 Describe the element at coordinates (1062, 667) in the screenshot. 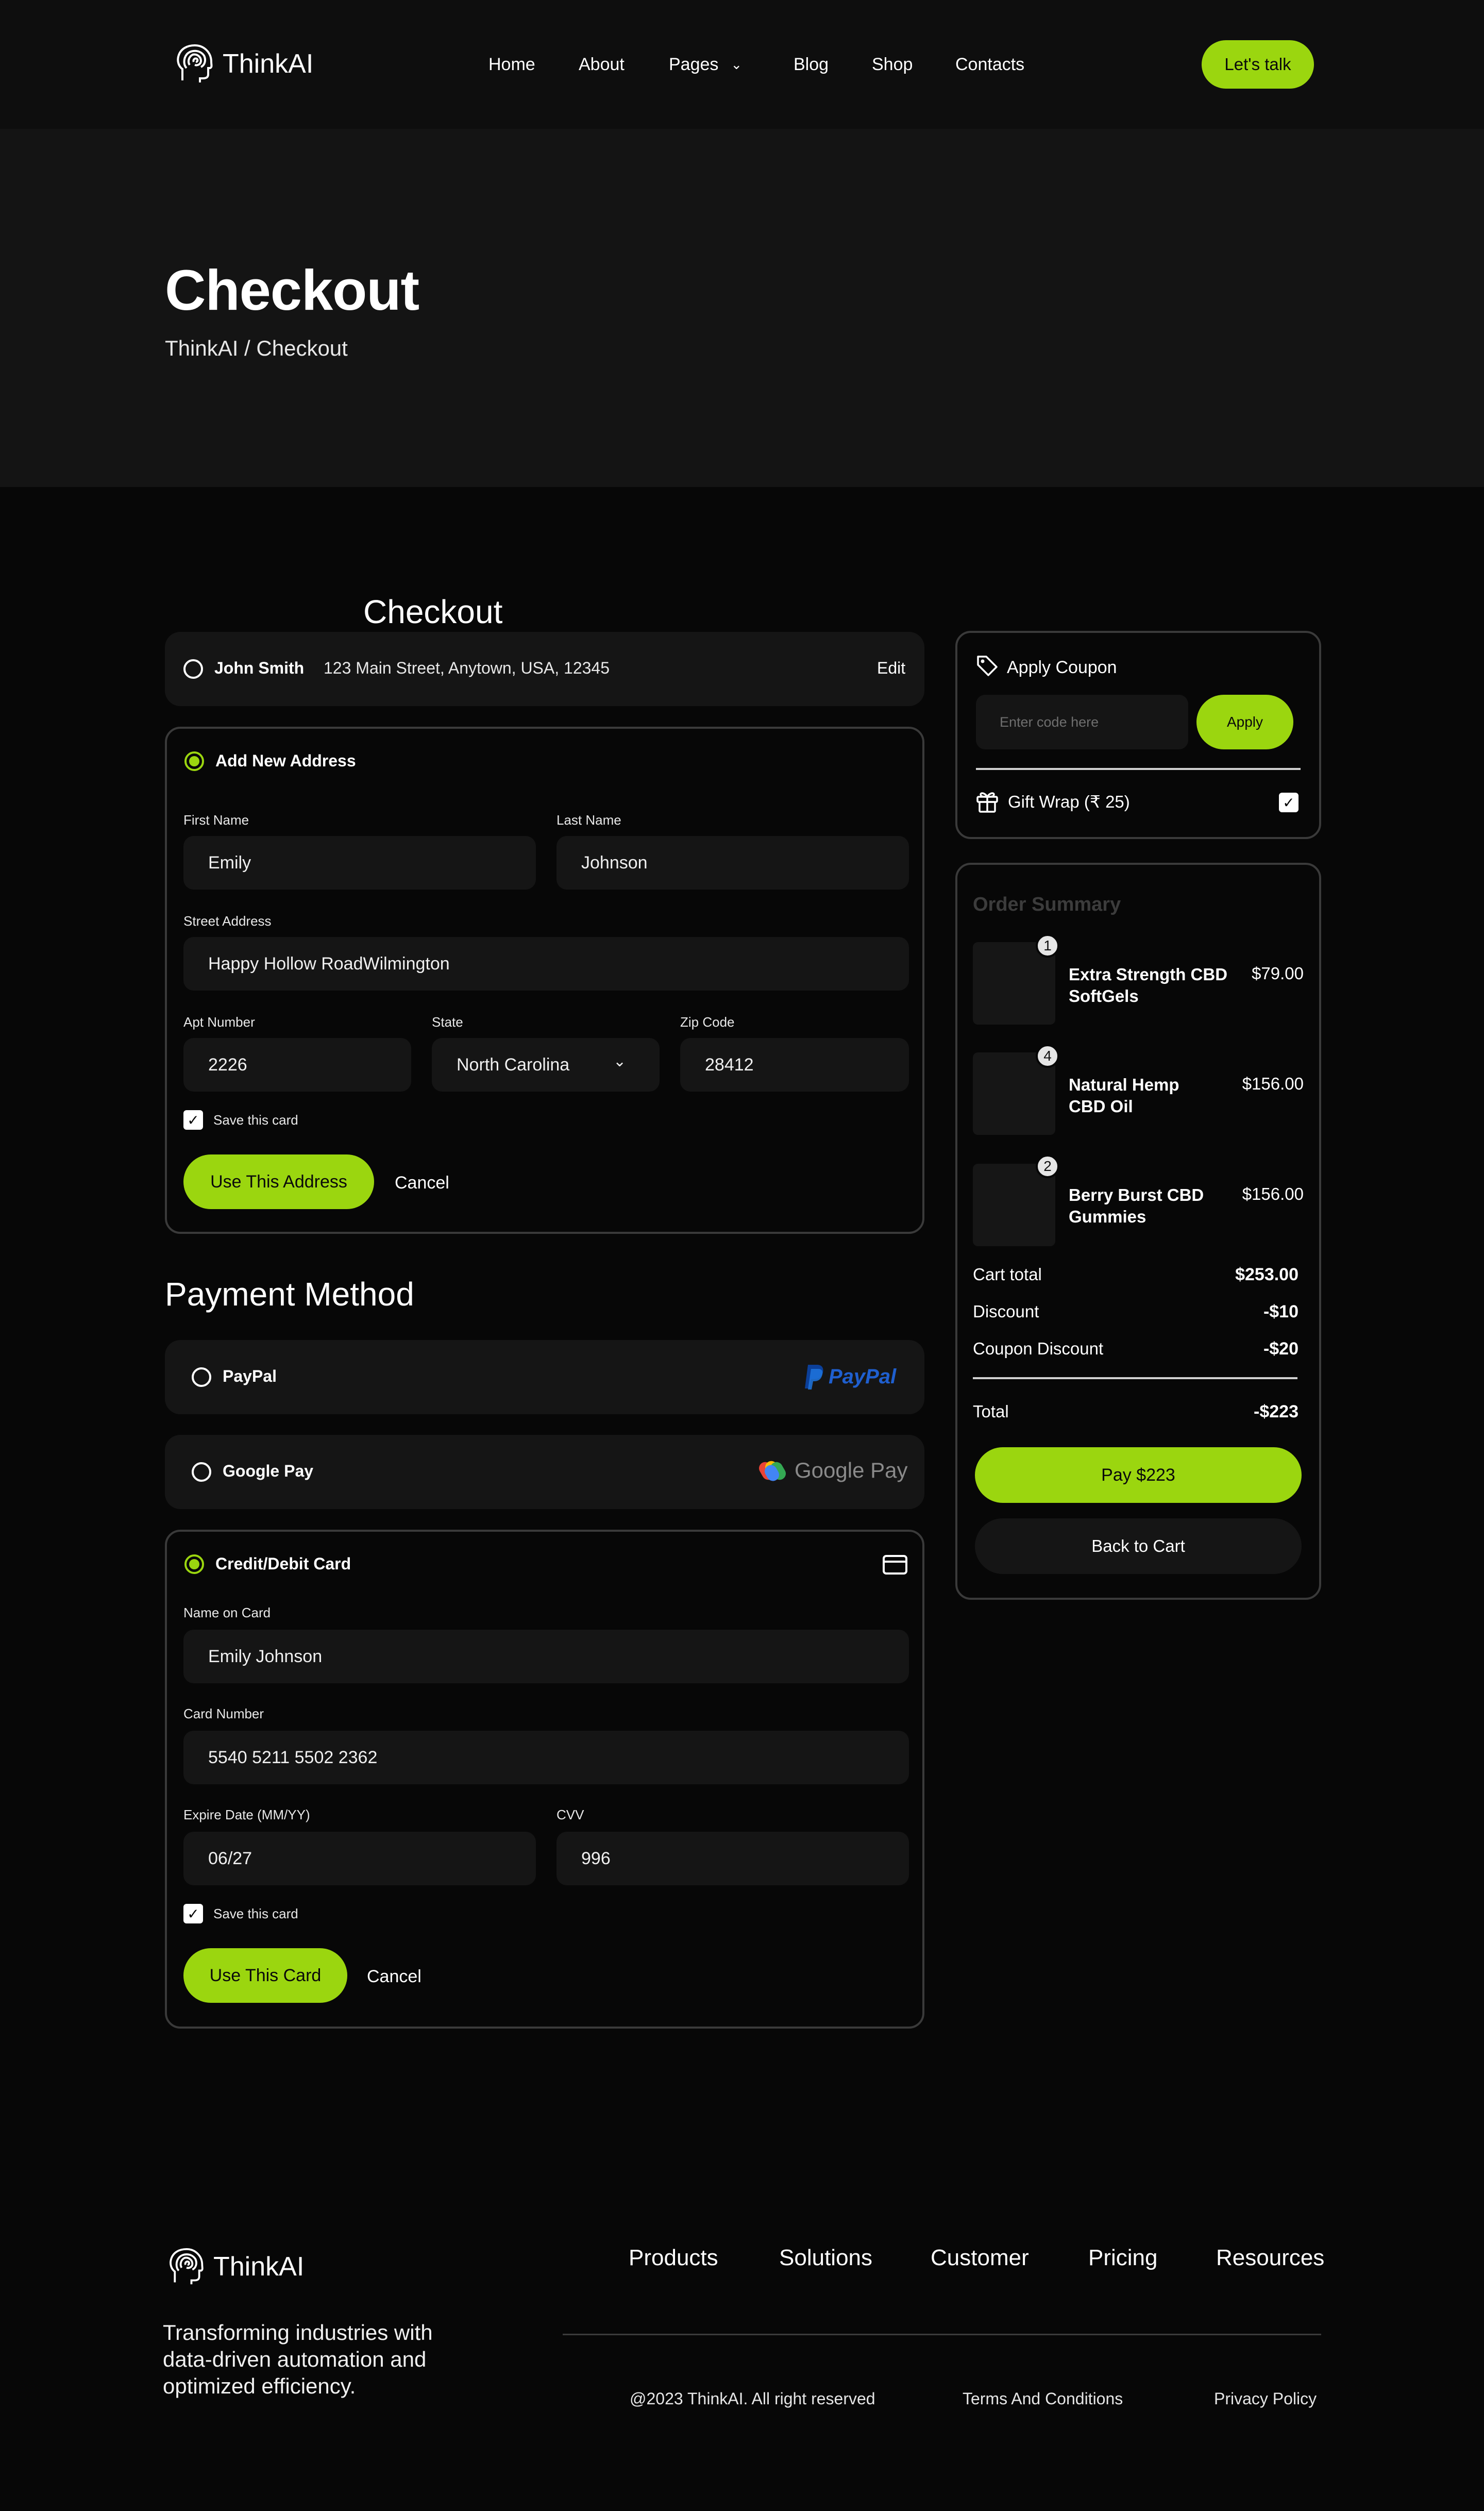

I see `coupon-title: Apply Coupon` at that location.